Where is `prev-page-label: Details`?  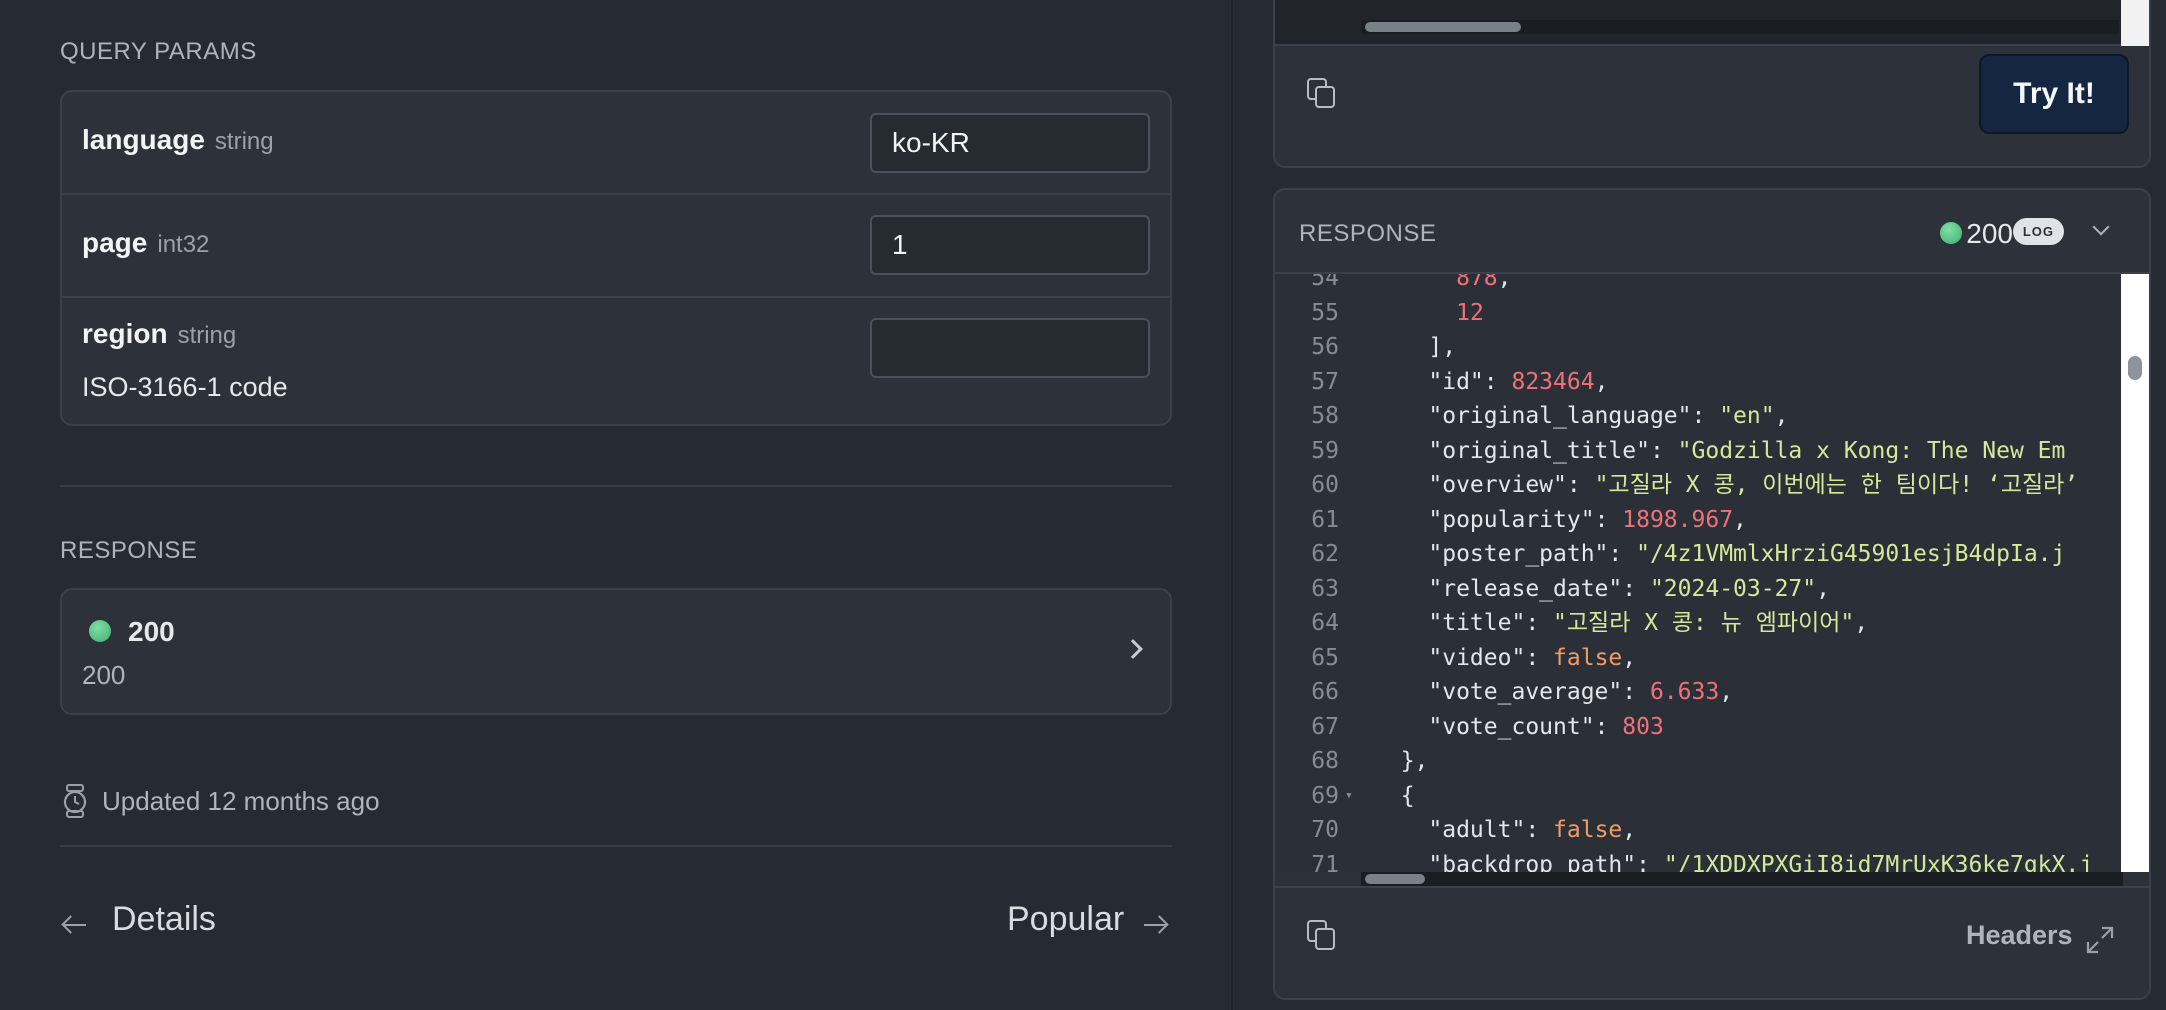 prev-page-label: Details is located at coordinates (164, 919).